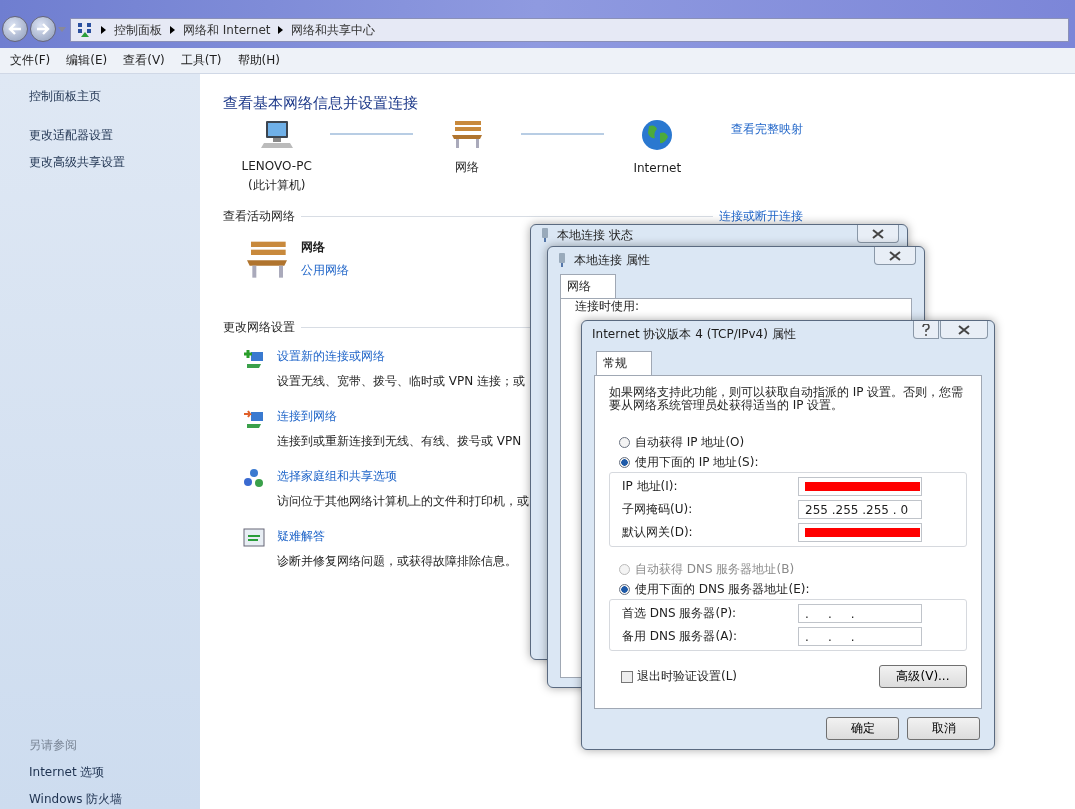 This screenshot has height=809, width=1075. Describe the element at coordinates (259, 216) in the screenshot. I see `section-heading: 查看活动网络` at that location.